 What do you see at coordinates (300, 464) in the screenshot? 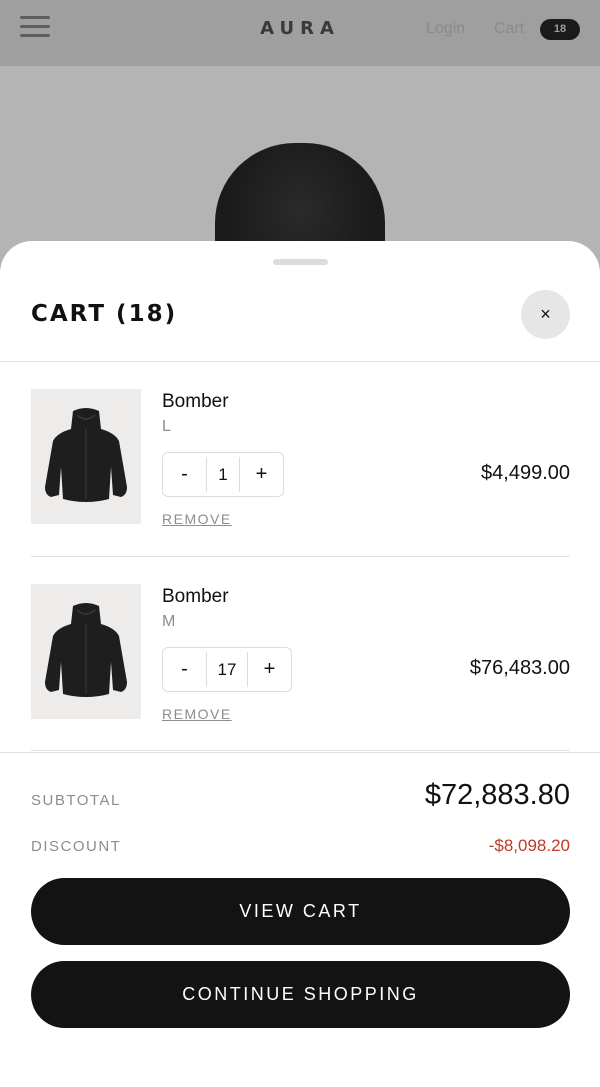
I see `cart-item: Bomber L - 1 + REMOVE $4,499.00` at bounding box center [300, 464].